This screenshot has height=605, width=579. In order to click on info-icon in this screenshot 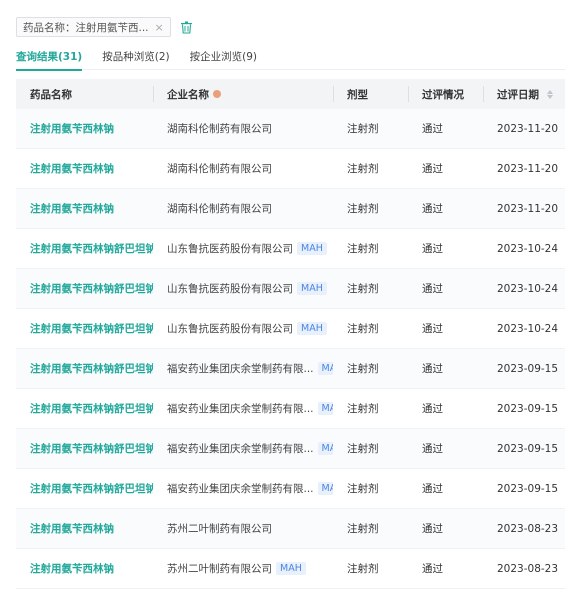, I will do `click(217, 94)`.